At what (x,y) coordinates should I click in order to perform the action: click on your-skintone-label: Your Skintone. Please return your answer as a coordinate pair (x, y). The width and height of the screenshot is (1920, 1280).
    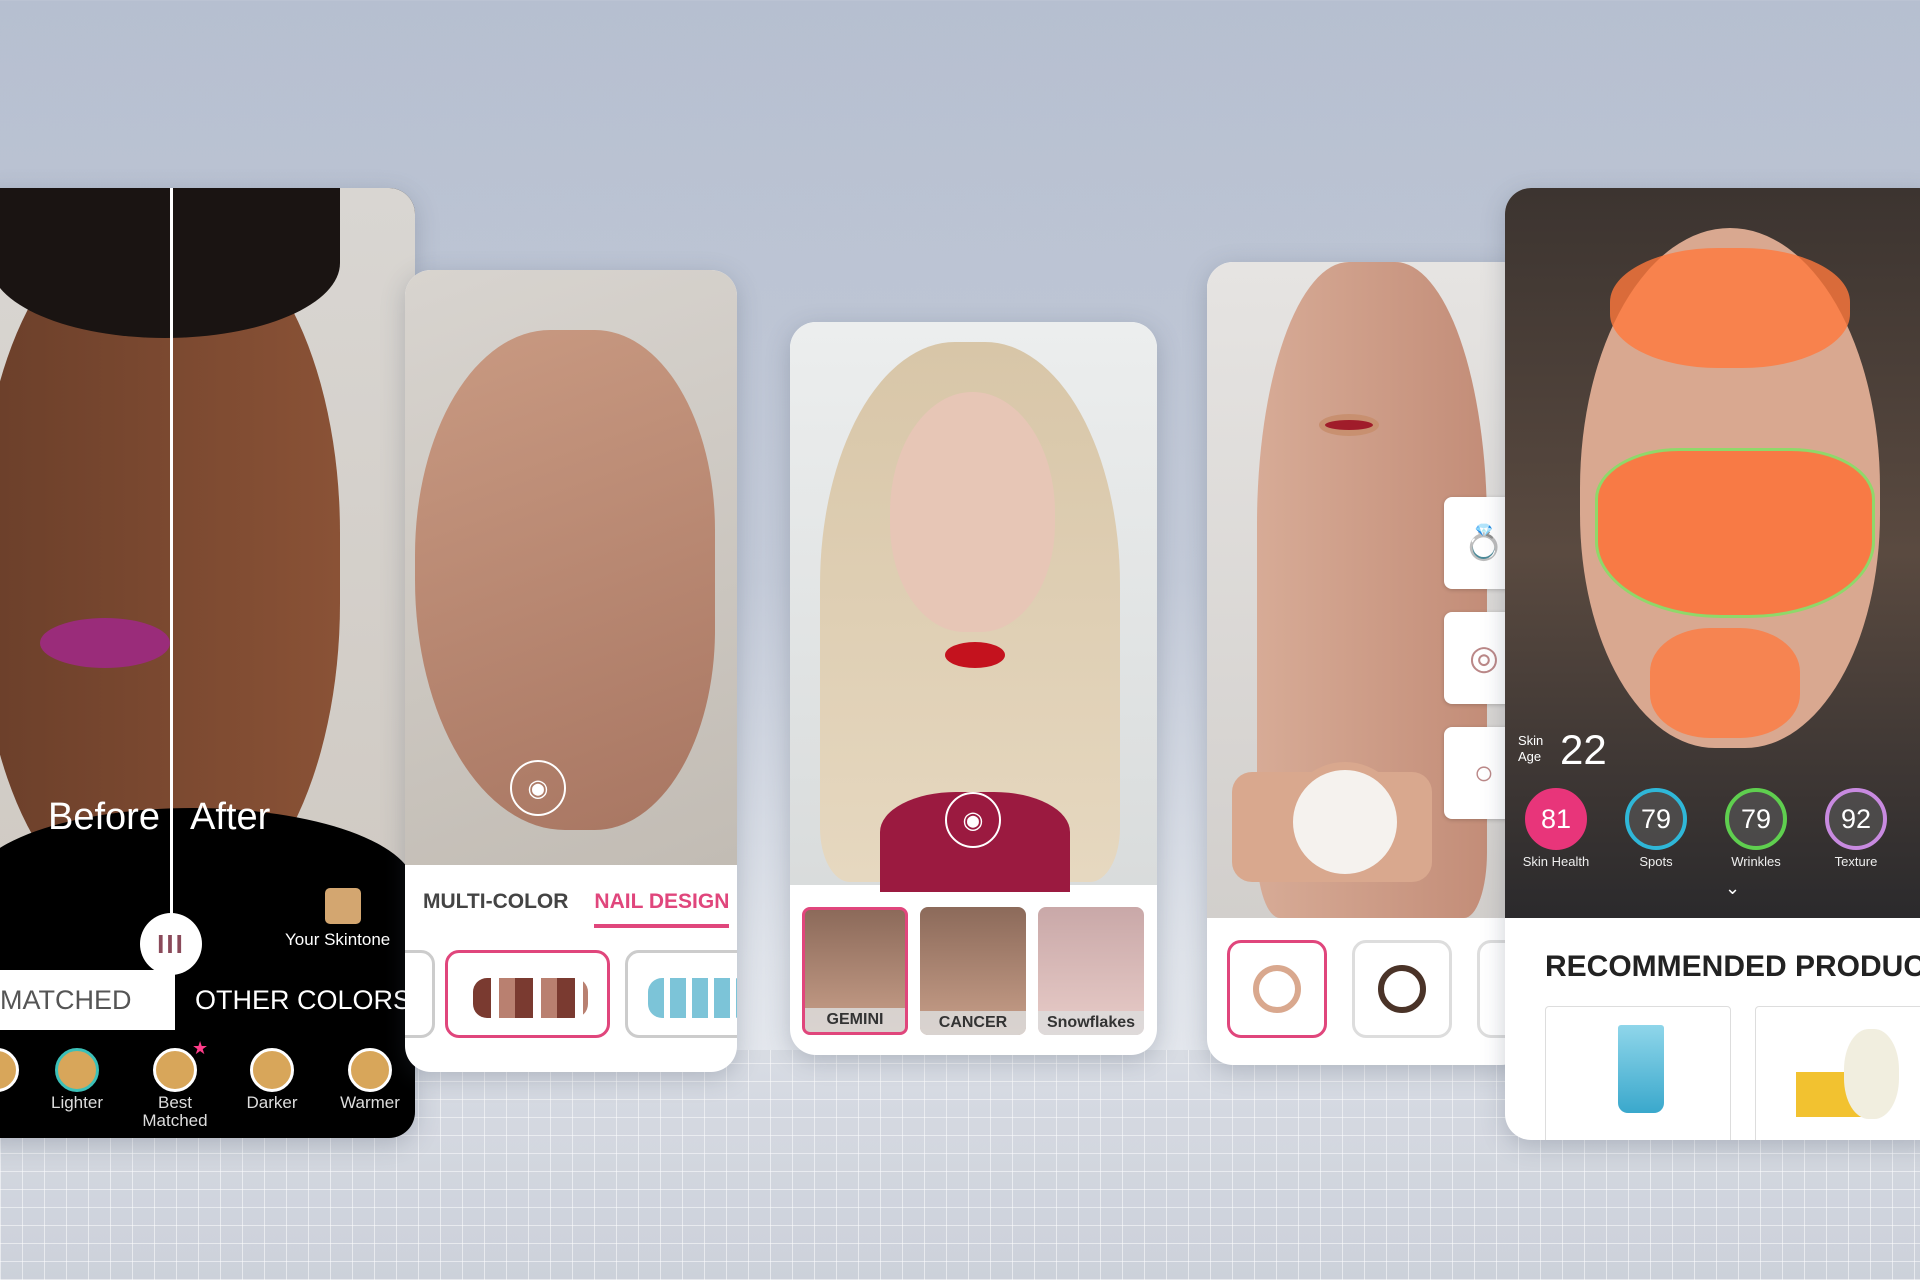
    Looking at the image, I should click on (338, 939).